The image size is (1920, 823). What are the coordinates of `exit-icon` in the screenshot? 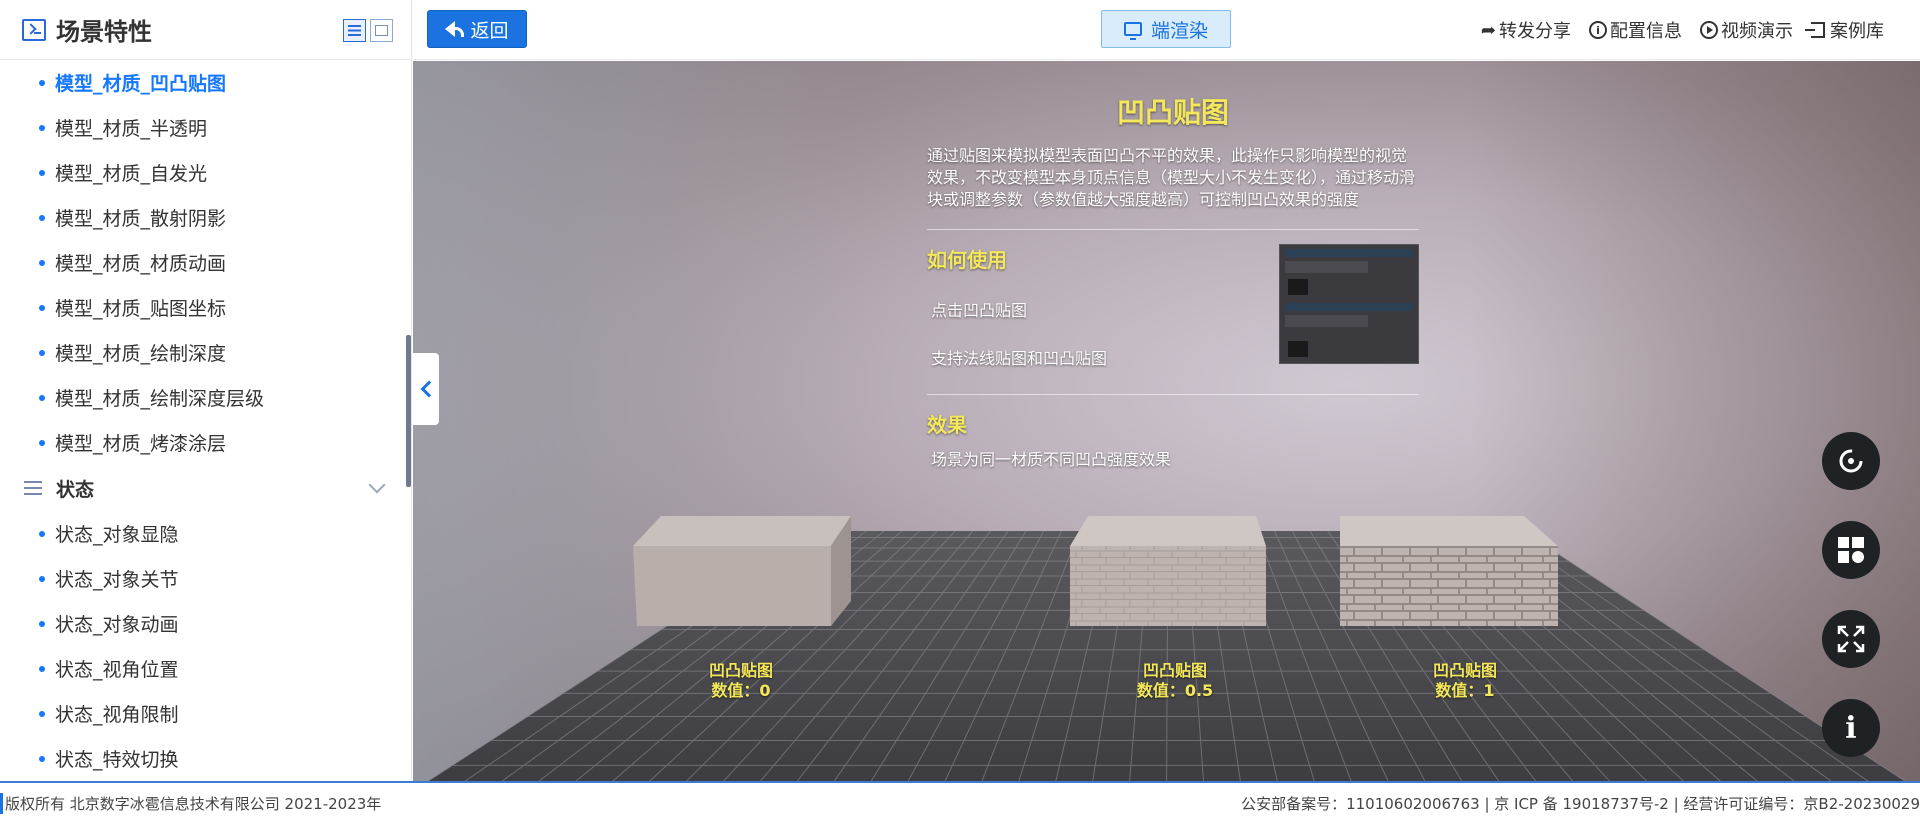 It's located at (1815, 30).